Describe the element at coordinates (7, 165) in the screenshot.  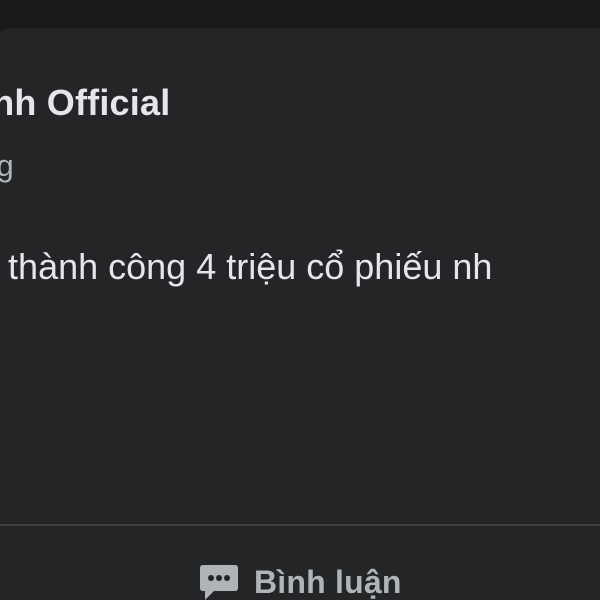
I see `post-meta-text: eng` at that location.